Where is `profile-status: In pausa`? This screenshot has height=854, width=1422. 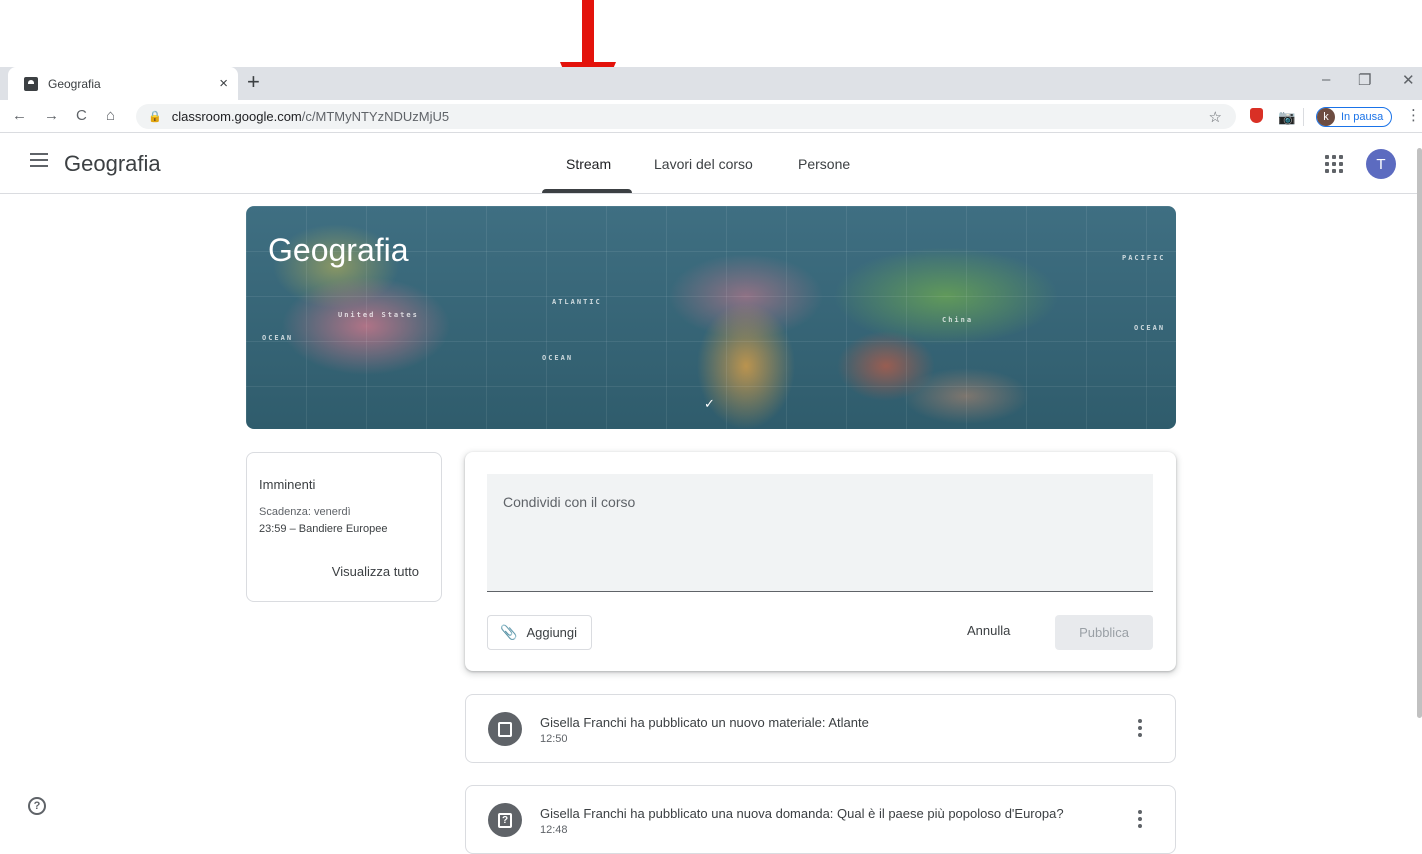 profile-status: In pausa is located at coordinates (1362, 117).